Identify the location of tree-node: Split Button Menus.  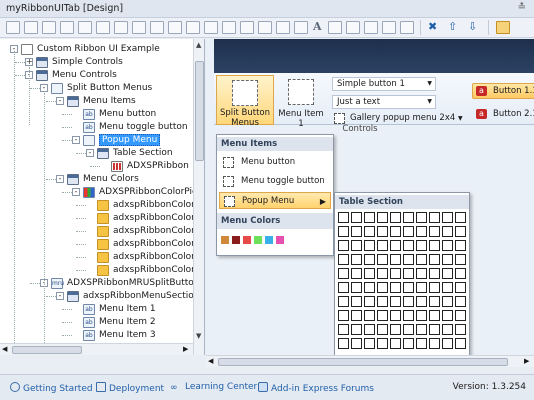
(109, 88).